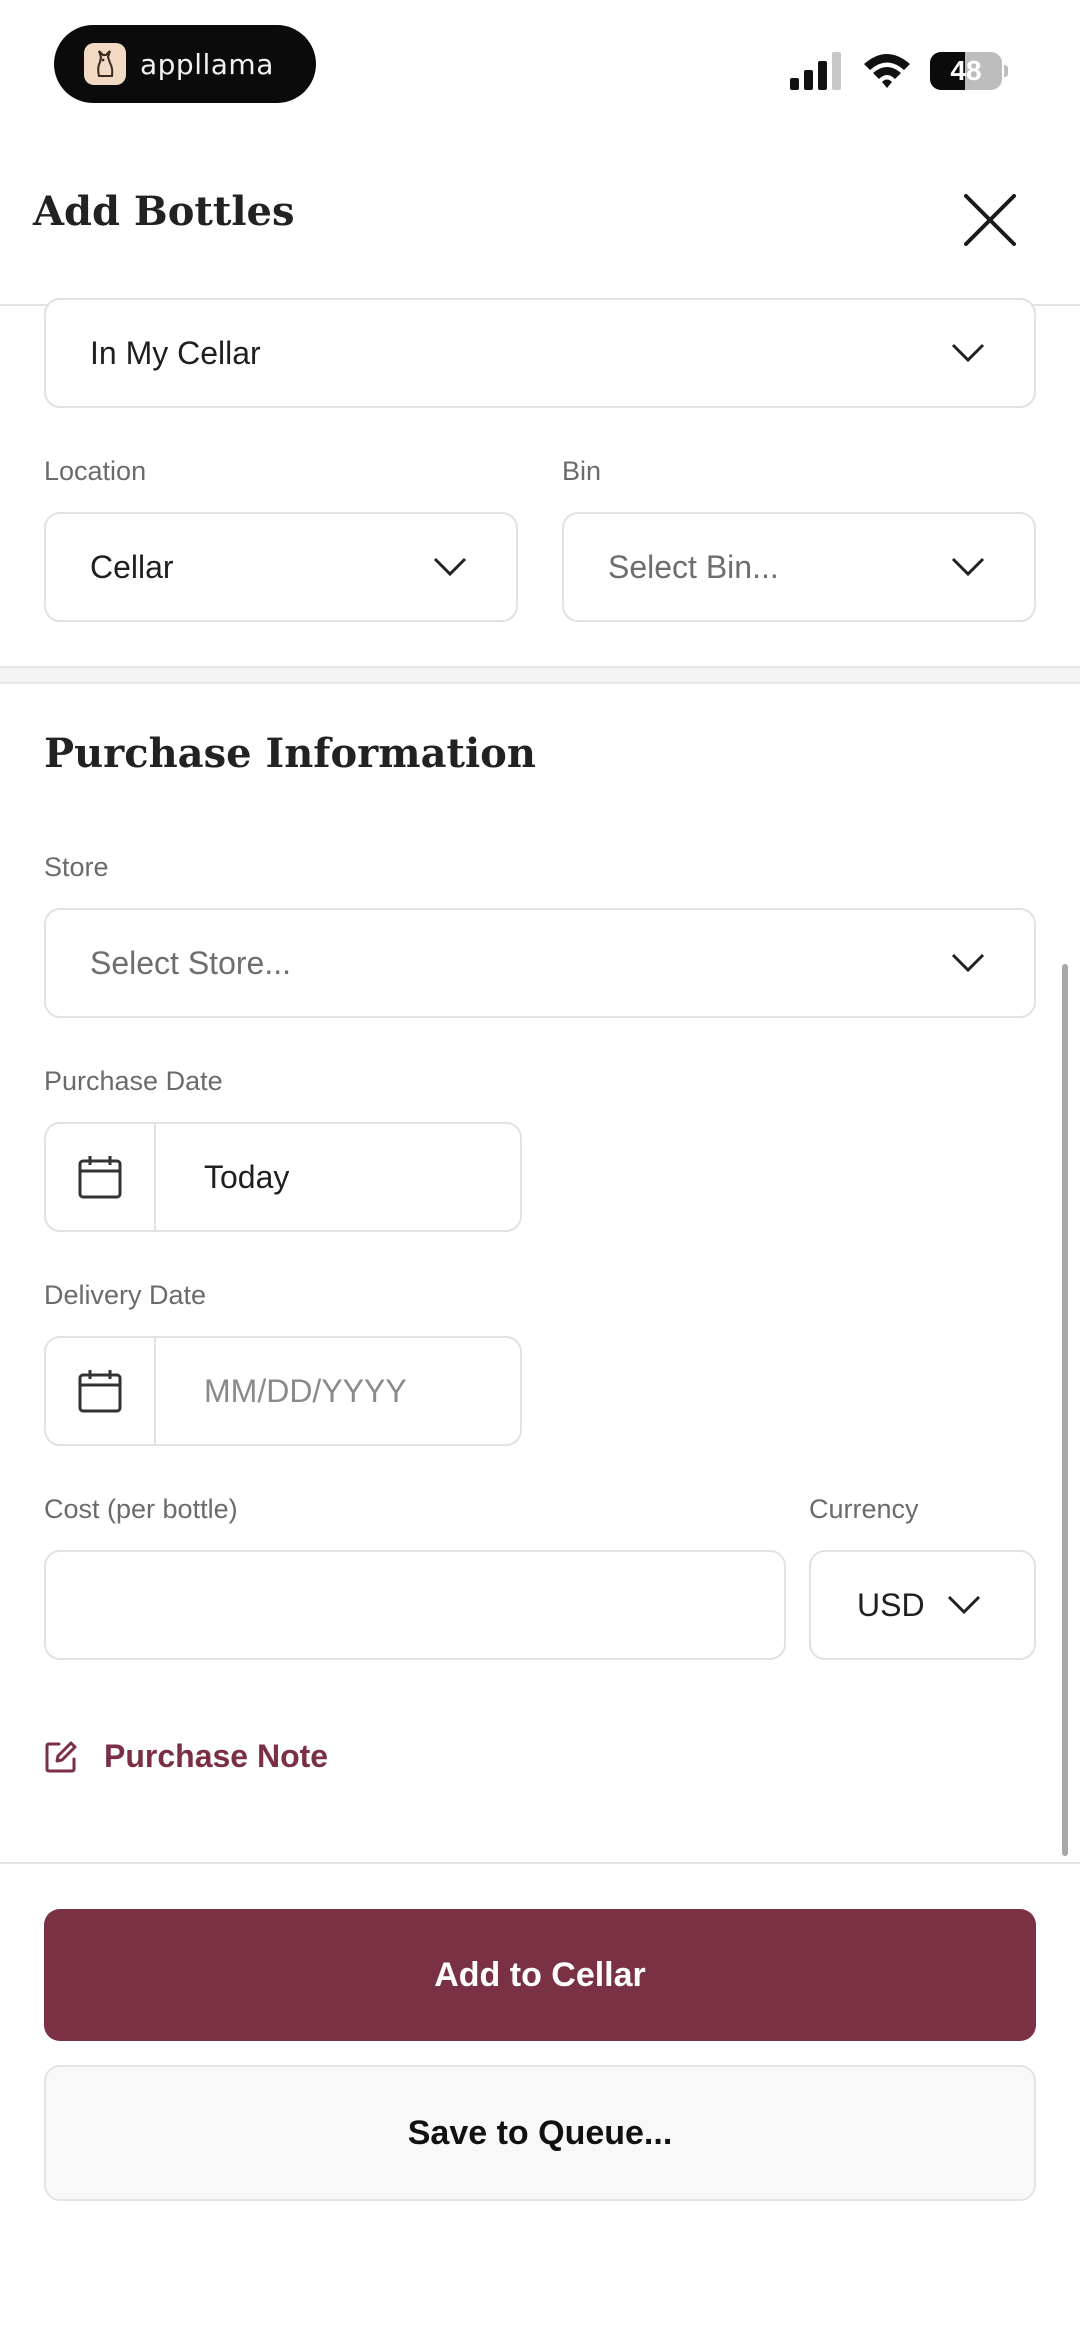  I want to click on delivery-date-field: MM/DD/YYYY, so click(283, 1391).